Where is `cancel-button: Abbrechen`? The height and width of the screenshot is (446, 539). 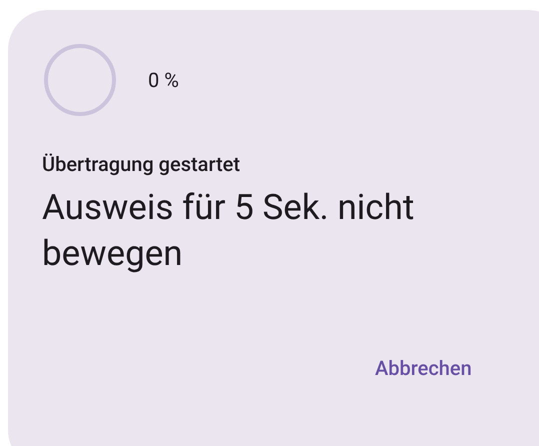
cancel-button: Abbrechen is located at coordinates (423, 368).